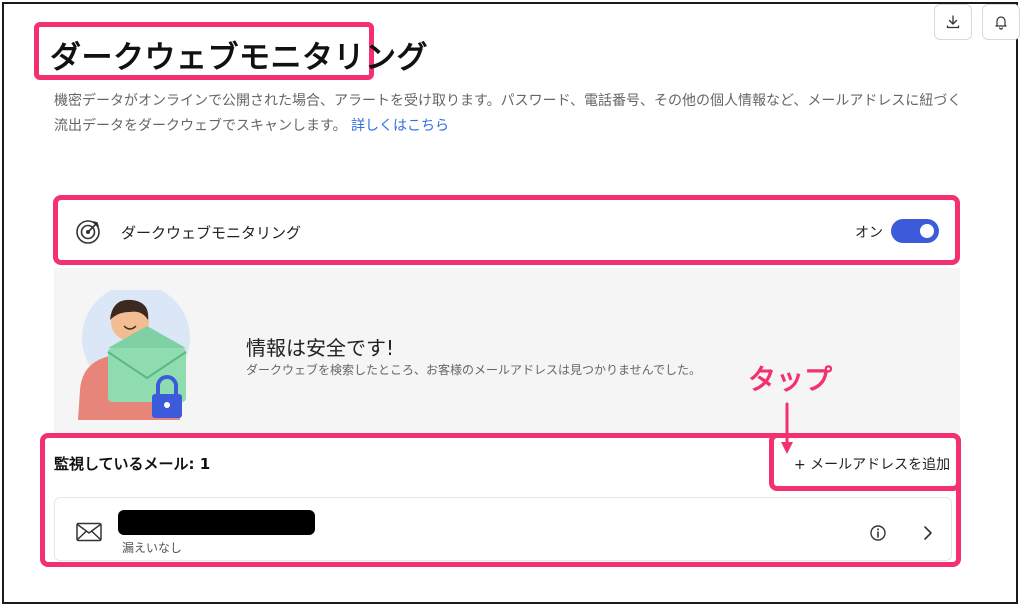  Describe the element at coordinates (134, 355) in the screenshot. I see `secure-mail-illustration` at that location.